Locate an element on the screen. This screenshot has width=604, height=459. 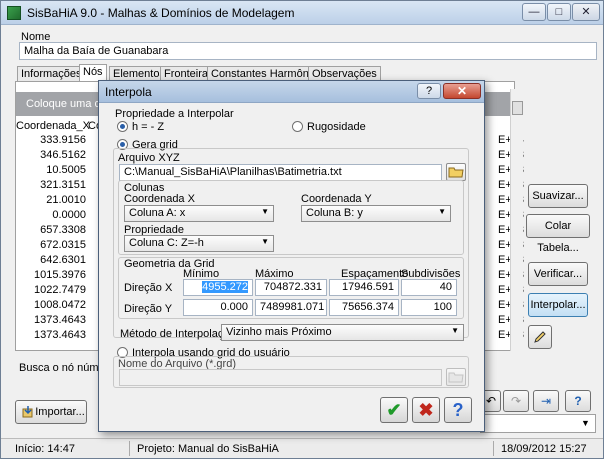
column-header-x: Coordenada_X is located at coordinates (53, 126).